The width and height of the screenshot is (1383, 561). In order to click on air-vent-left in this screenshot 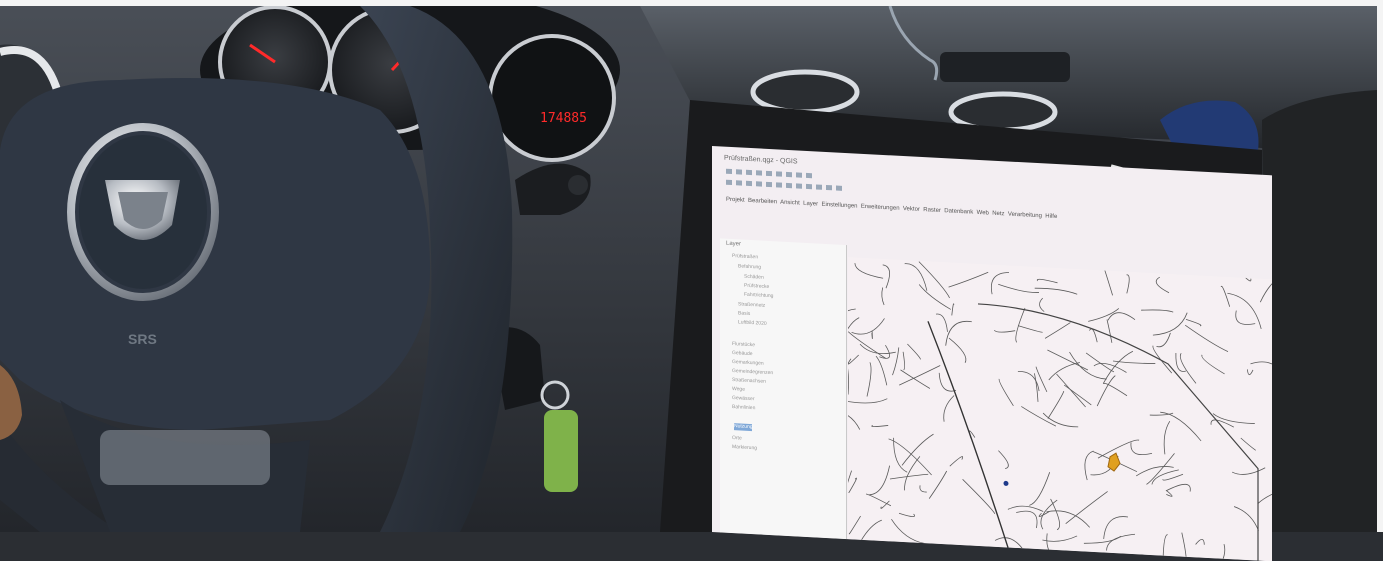, I will do `click(805, 92)`.